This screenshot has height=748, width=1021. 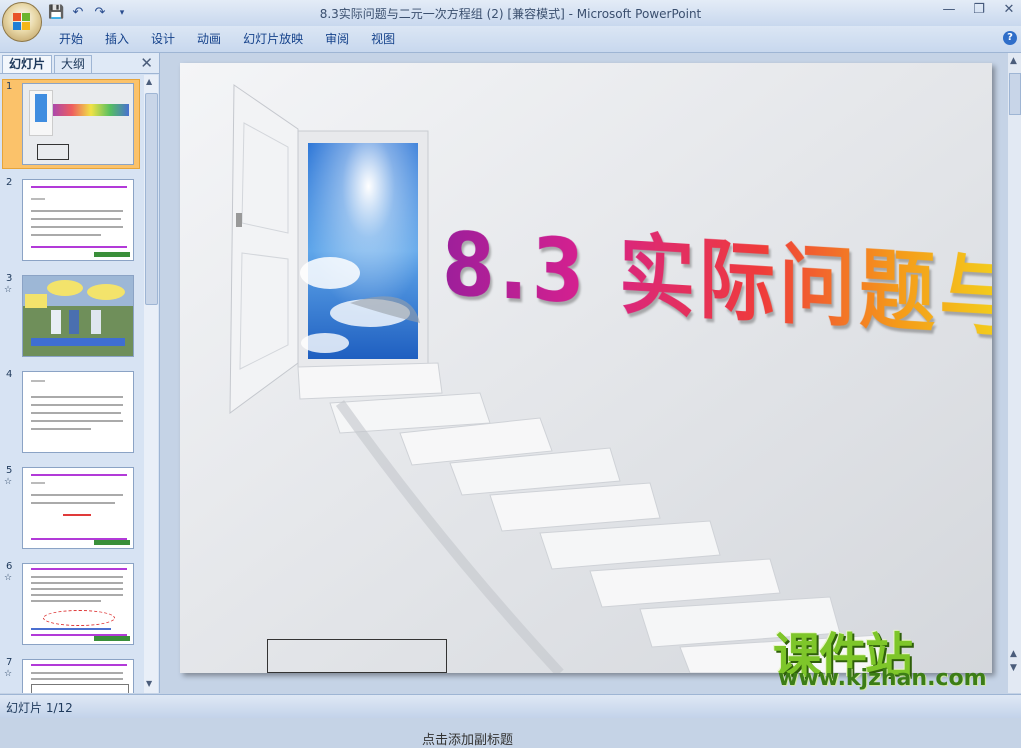 What do you see at coordinates (117, 39) in the screenshot?
I see `tab-insert: 插入` at bounding box center [117, 39].